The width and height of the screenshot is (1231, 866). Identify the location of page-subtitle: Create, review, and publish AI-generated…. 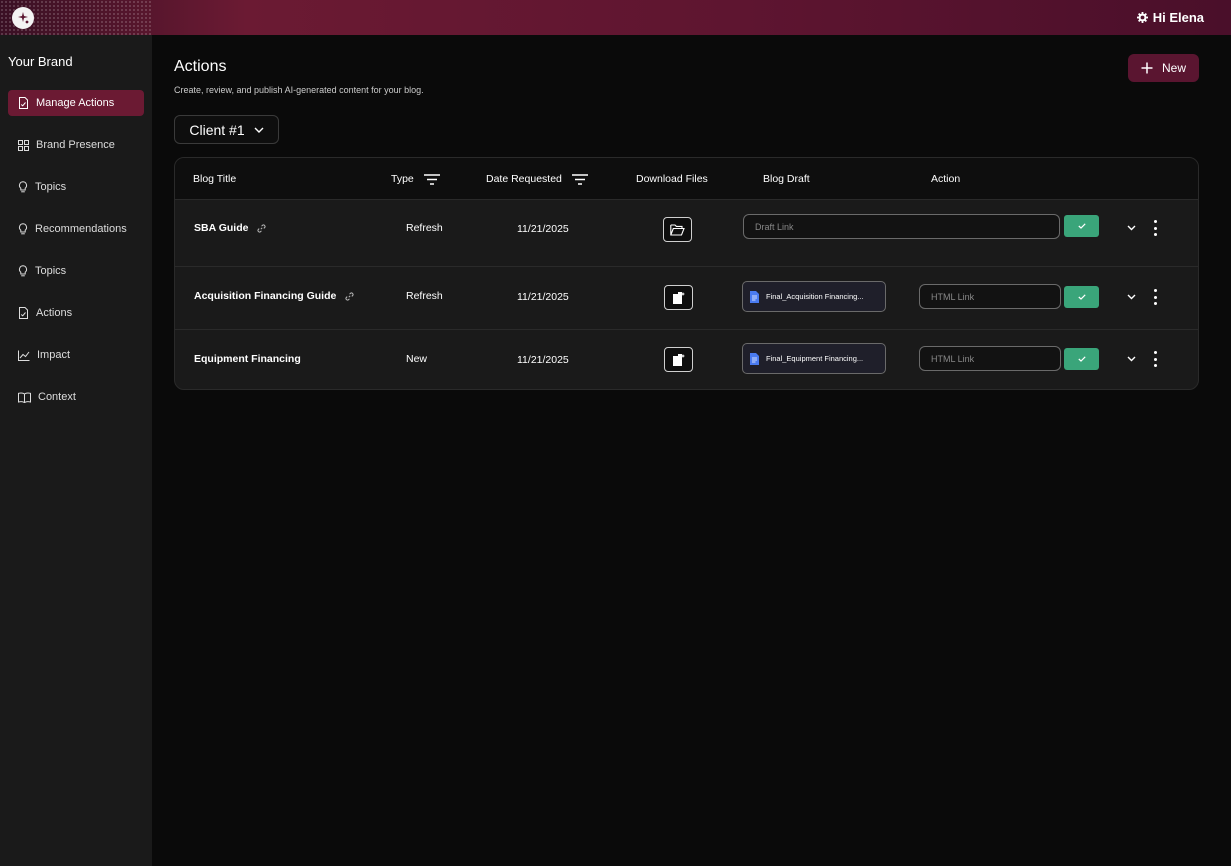
(299, 90).